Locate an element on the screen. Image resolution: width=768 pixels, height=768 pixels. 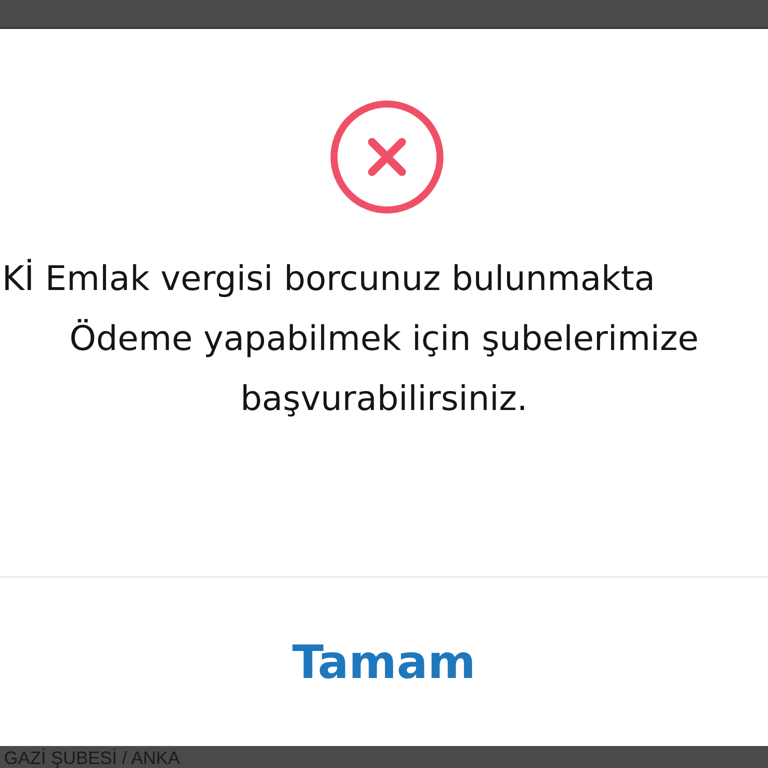
error-icon is located at coordinates (387, 157).